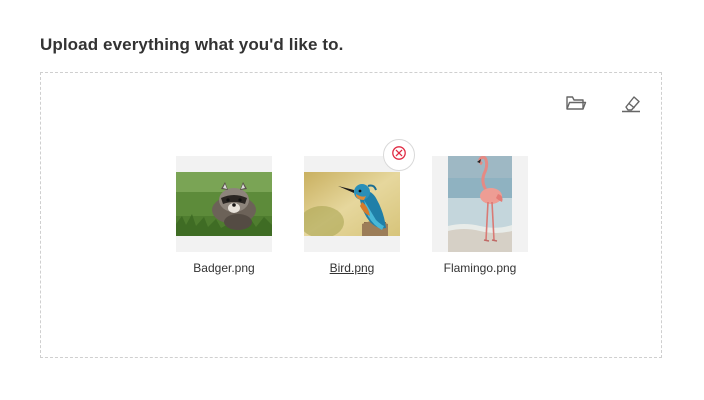 This screenshot has width=704, height=400. I want to click on file-item: Badger.png, so click(224, 215).